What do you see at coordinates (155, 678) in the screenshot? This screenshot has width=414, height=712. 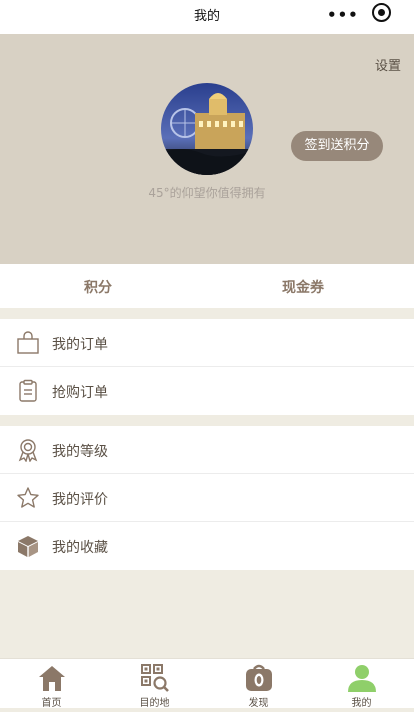 I see `qr-search-icon` at bounding box center [155, 678].